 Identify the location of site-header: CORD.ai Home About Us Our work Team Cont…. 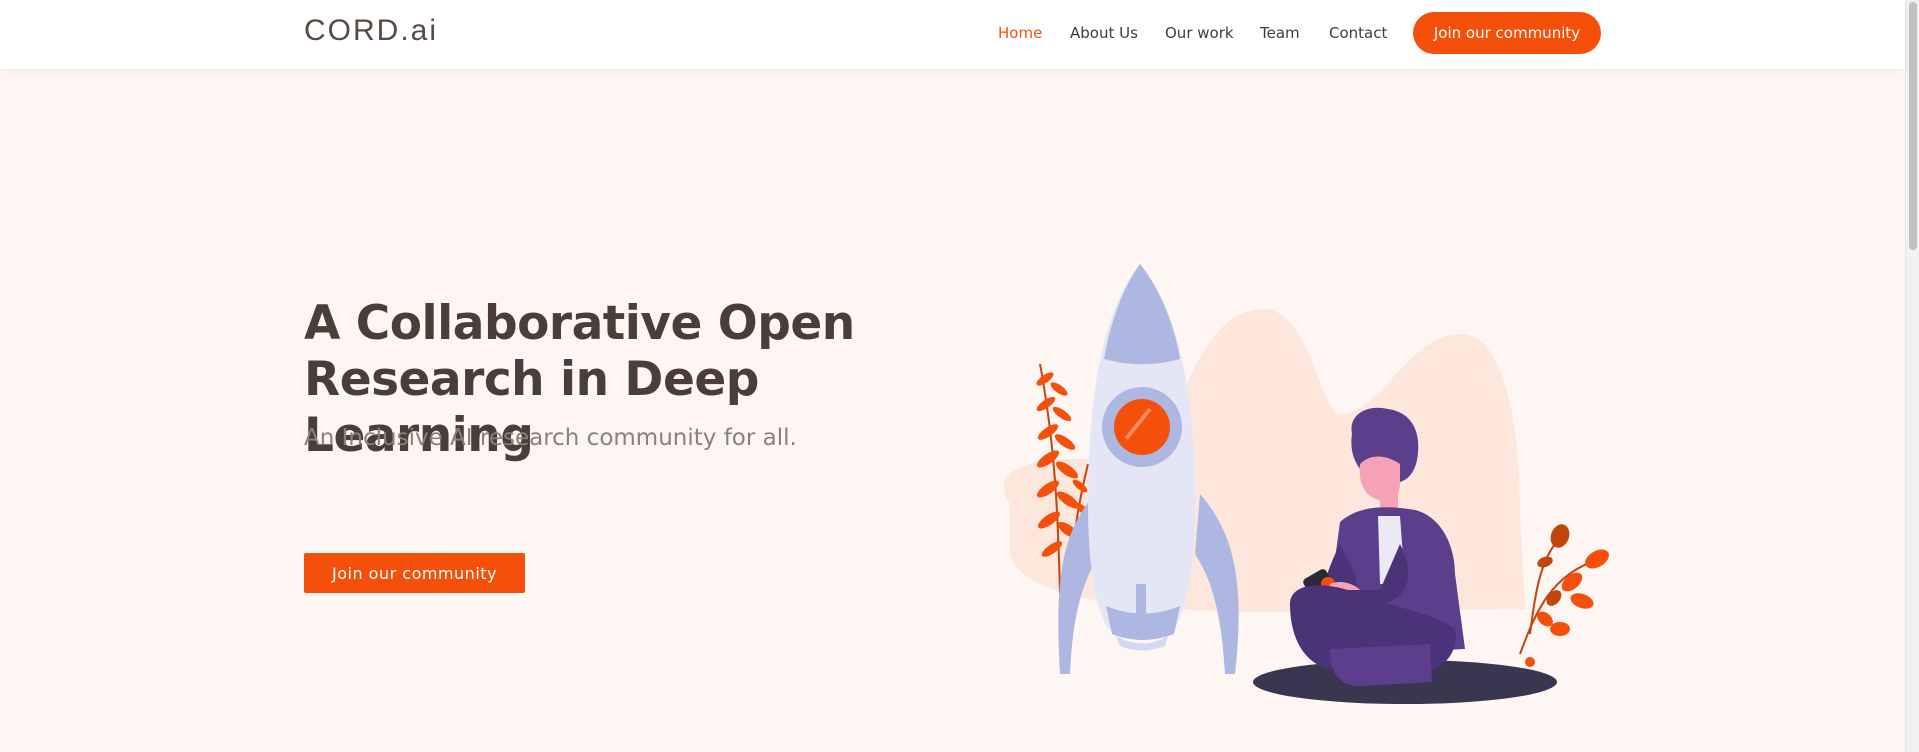
(952, 34).